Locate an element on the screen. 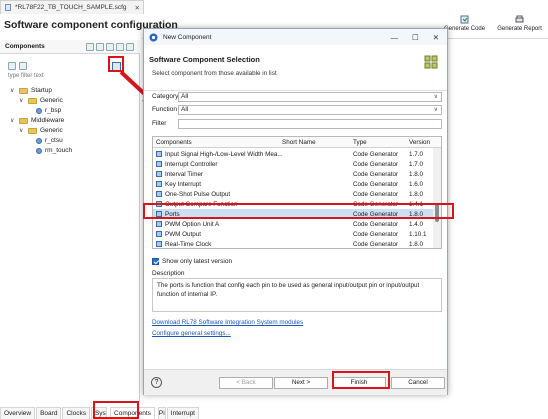 This screenshot has width=548, height=419. tree-item-r-ctsu: r_ctsu is located at coordinates (49, 140).